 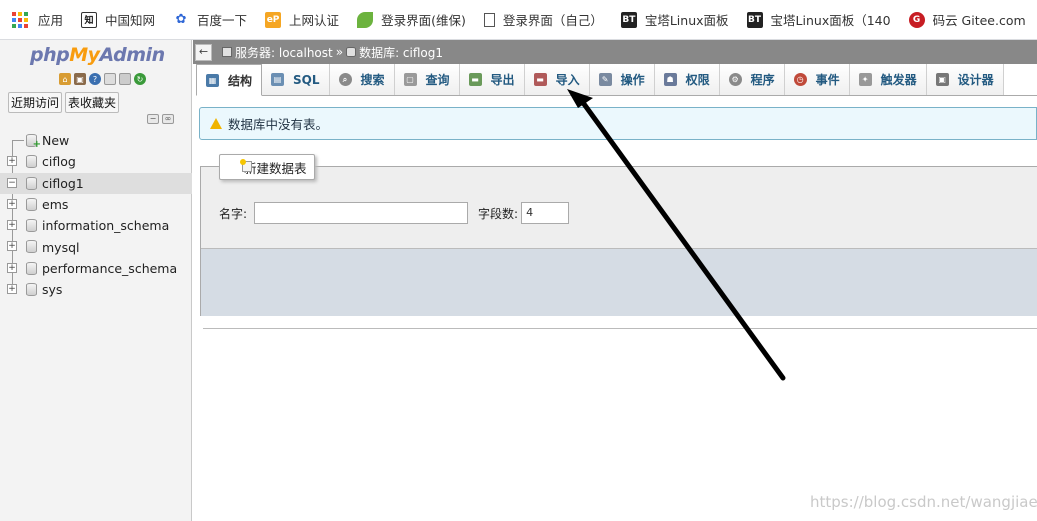 I want to click on tree-item-performance-schema: + performance_schema, so click(x=96, y=268).